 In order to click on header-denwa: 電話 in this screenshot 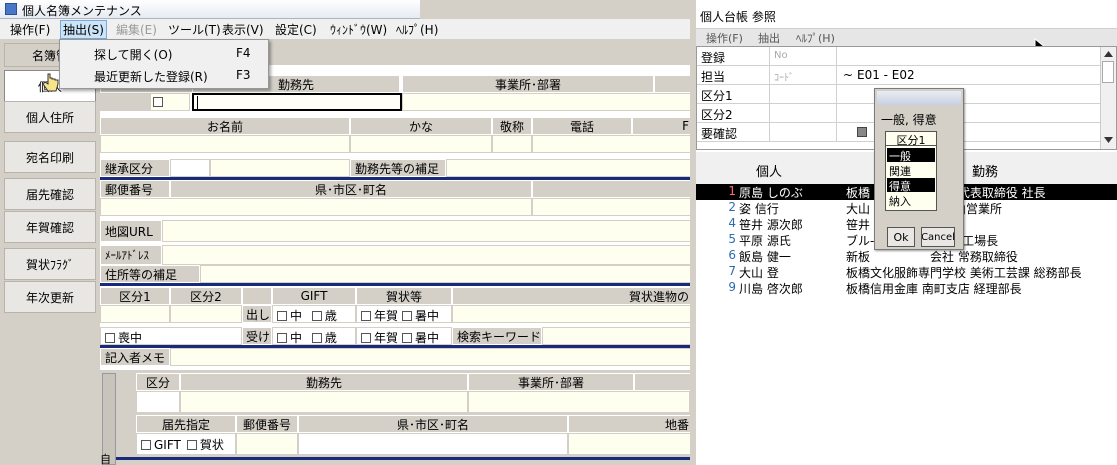, I will do `click(582, 126)`.